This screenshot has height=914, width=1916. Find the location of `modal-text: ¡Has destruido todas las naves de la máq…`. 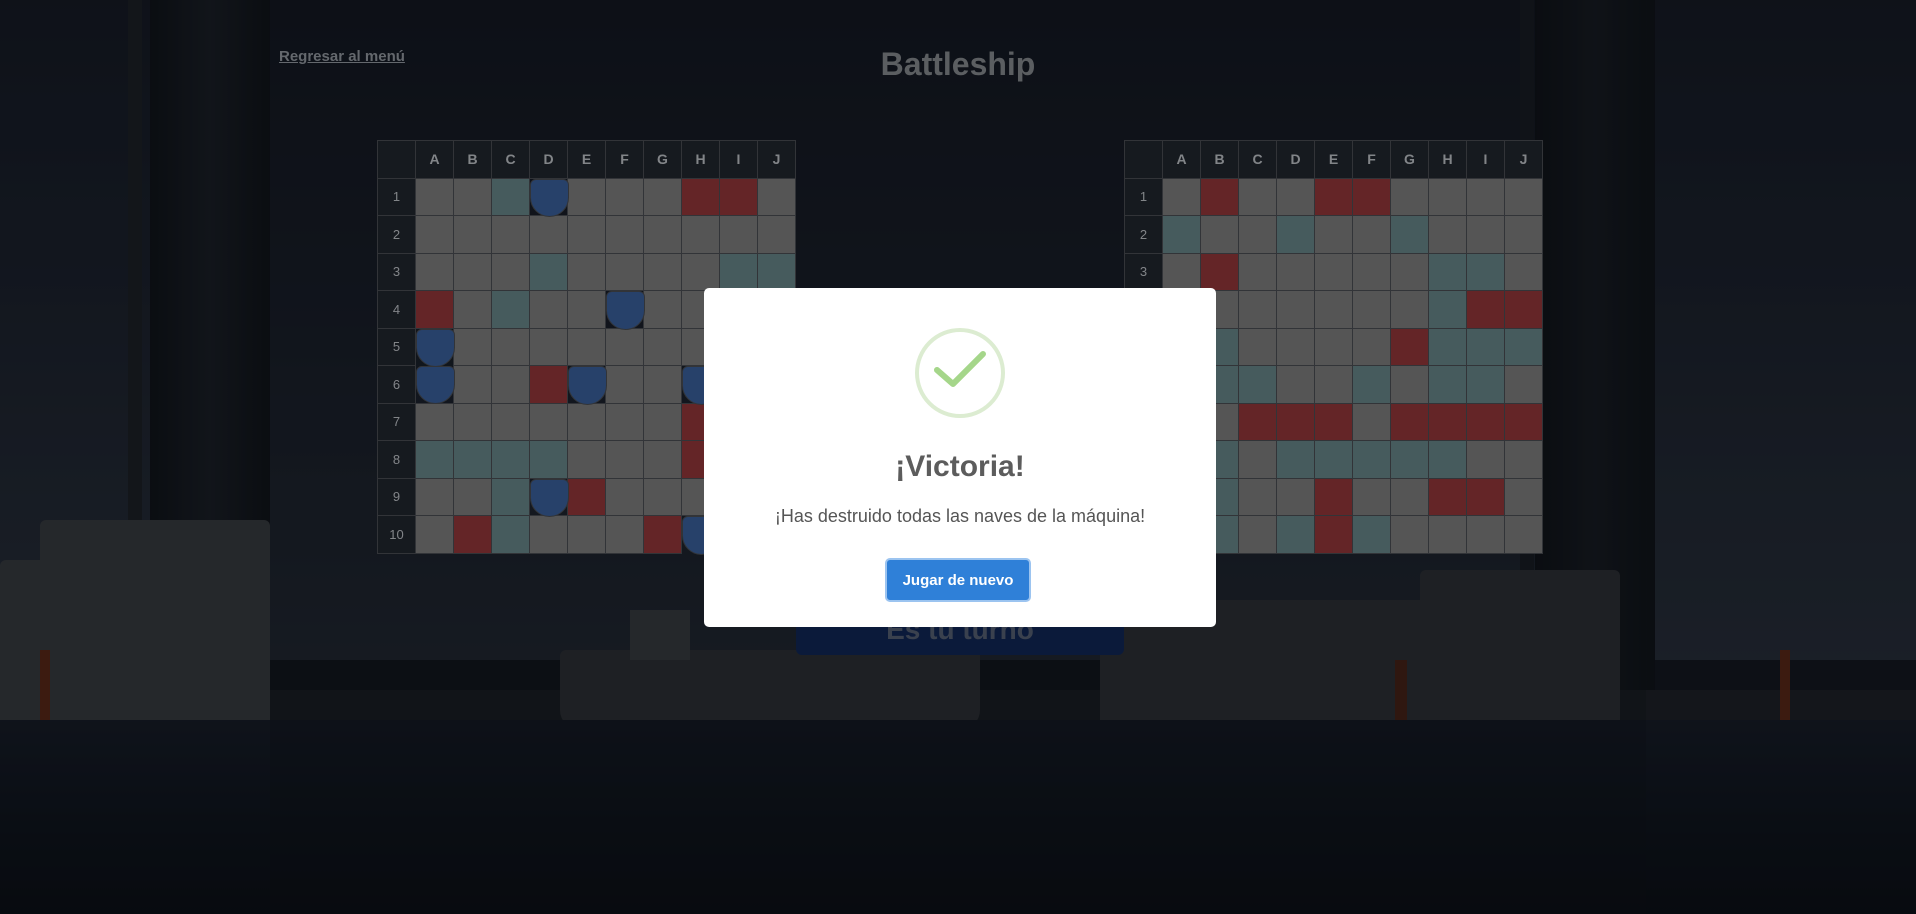

modal-text: ¡Has destruido todas las naves de la máq… is located at coordinates (960, 516).